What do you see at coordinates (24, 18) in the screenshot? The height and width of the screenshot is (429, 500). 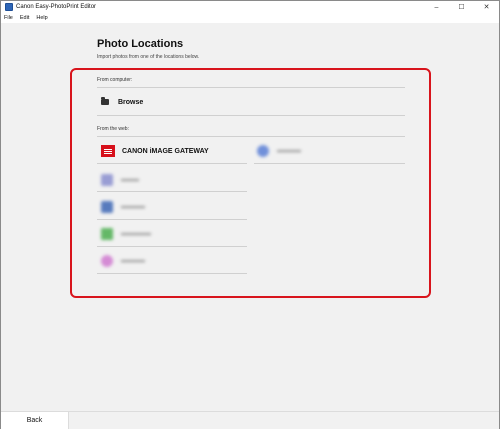 I see `menu-edit: Edit` at bounding box center [24, 18].